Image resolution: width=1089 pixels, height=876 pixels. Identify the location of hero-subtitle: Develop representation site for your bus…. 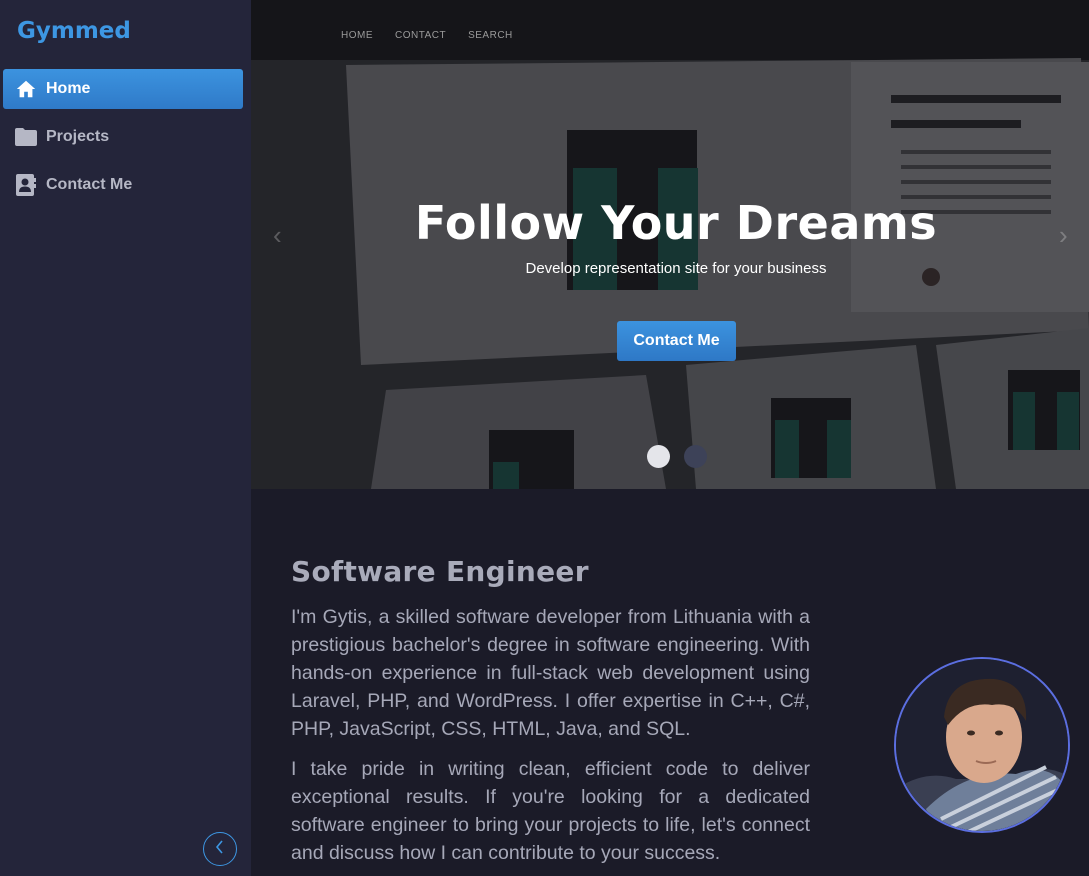
(676, 268).